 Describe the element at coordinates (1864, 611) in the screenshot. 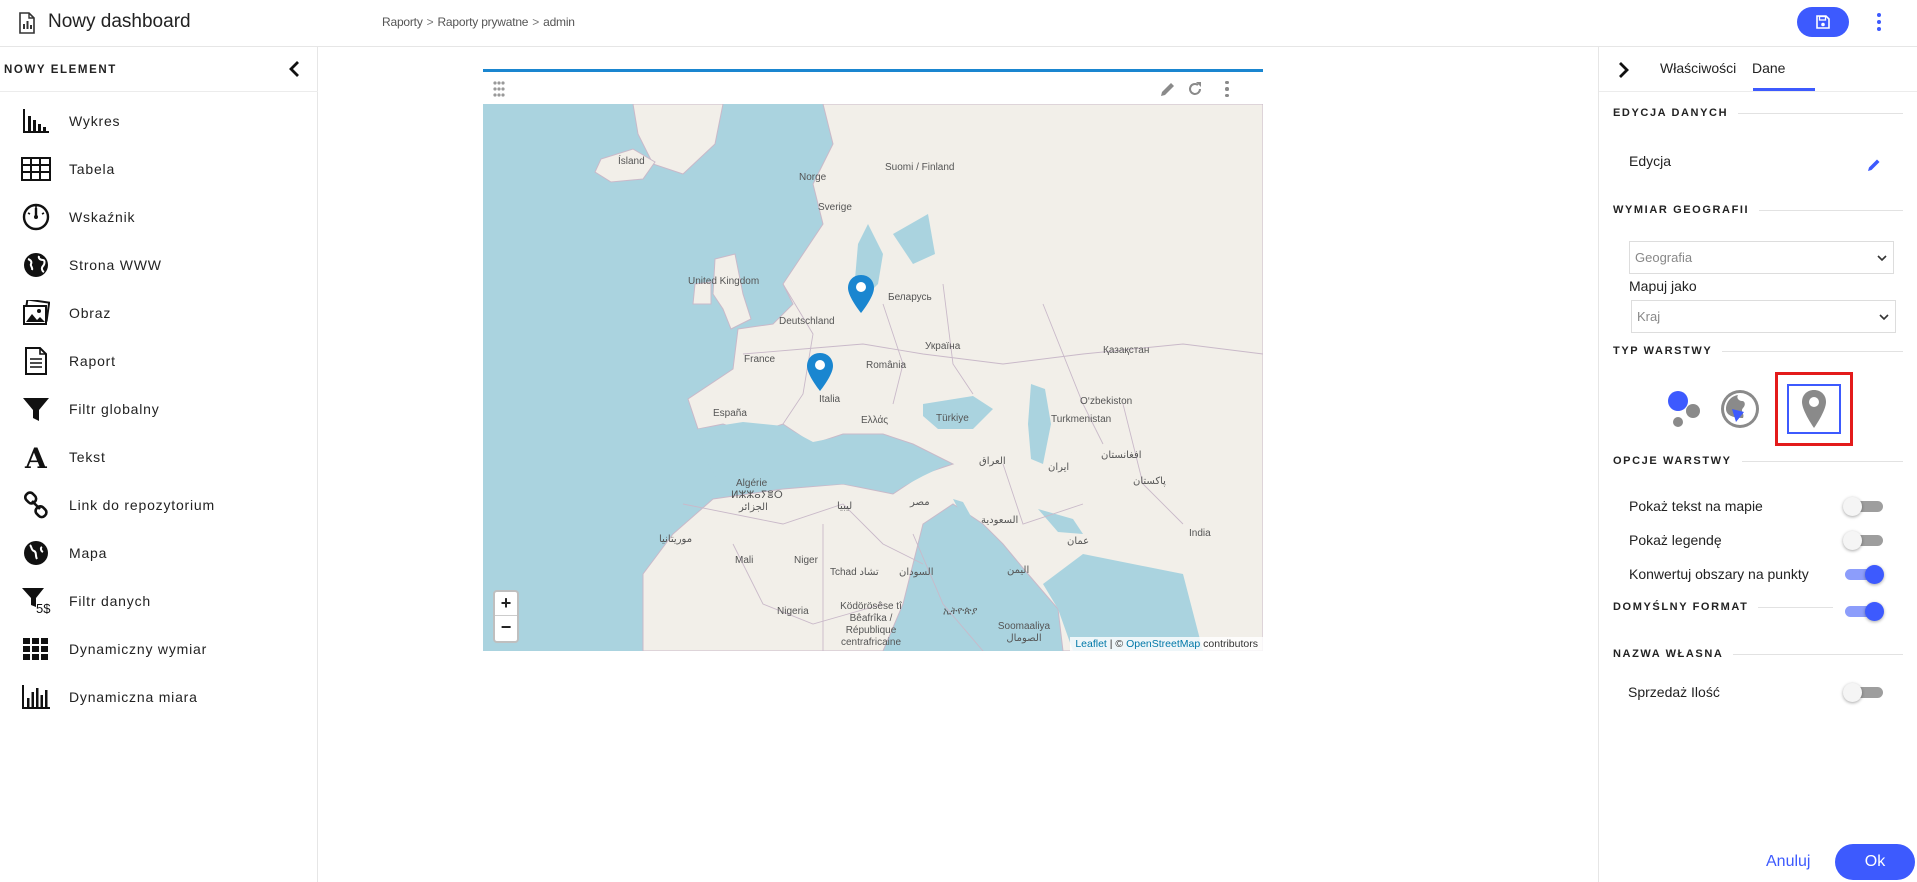

I see `toggle-default-format` at that location.